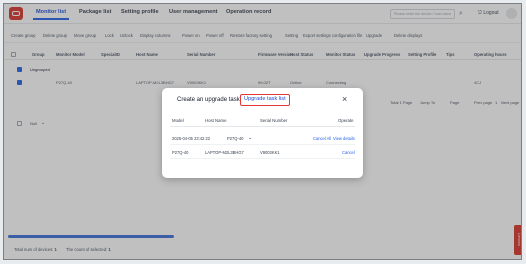  Describe the element at coordinates (216, 120) in the screenshot. I see `column-host-name: Host Name` at that location.